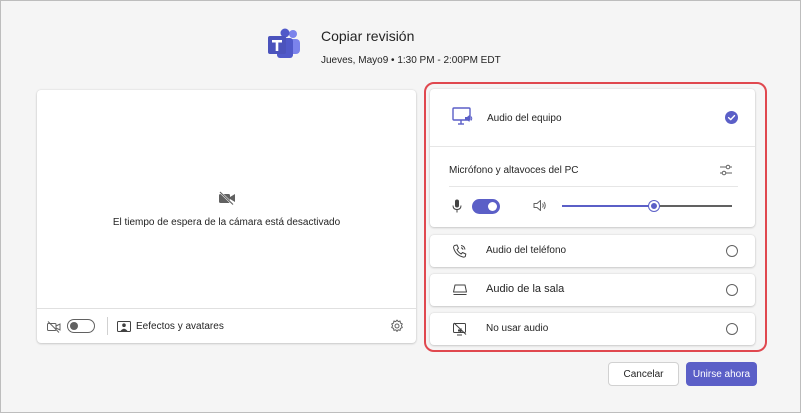 The image size is (801, 413). Describe the element at coordinates (460, 289) in the screenshot. I see `room-icon` at that location.